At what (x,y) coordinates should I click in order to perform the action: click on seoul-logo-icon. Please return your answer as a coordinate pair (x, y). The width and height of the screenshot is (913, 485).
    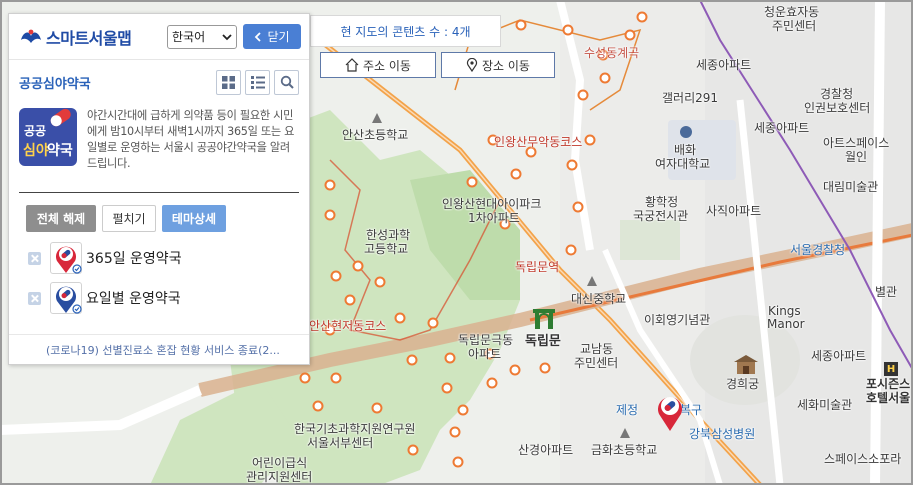
    Looking at the image, I should click on (31, 36).